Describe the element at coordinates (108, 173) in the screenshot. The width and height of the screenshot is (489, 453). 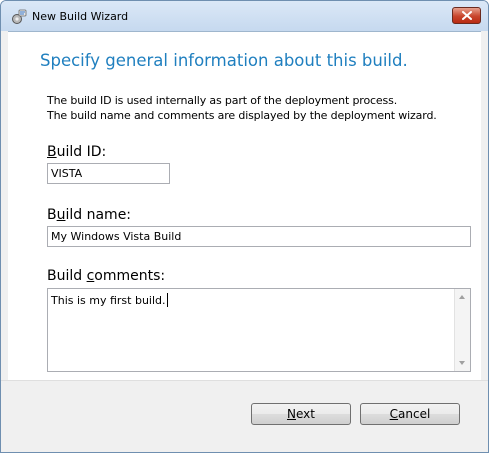
I see `build-id-field: VISTA` at that location.